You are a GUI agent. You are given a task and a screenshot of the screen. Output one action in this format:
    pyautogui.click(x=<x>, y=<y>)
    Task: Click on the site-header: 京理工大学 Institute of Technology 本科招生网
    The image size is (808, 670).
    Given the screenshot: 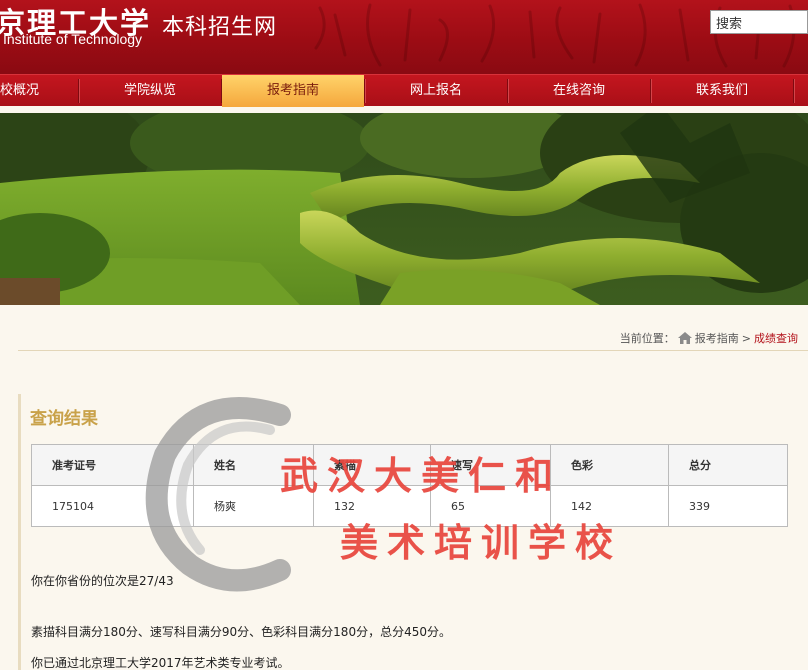 What is the action you would take?
    pyautogui.click(x=404, y=37)
    